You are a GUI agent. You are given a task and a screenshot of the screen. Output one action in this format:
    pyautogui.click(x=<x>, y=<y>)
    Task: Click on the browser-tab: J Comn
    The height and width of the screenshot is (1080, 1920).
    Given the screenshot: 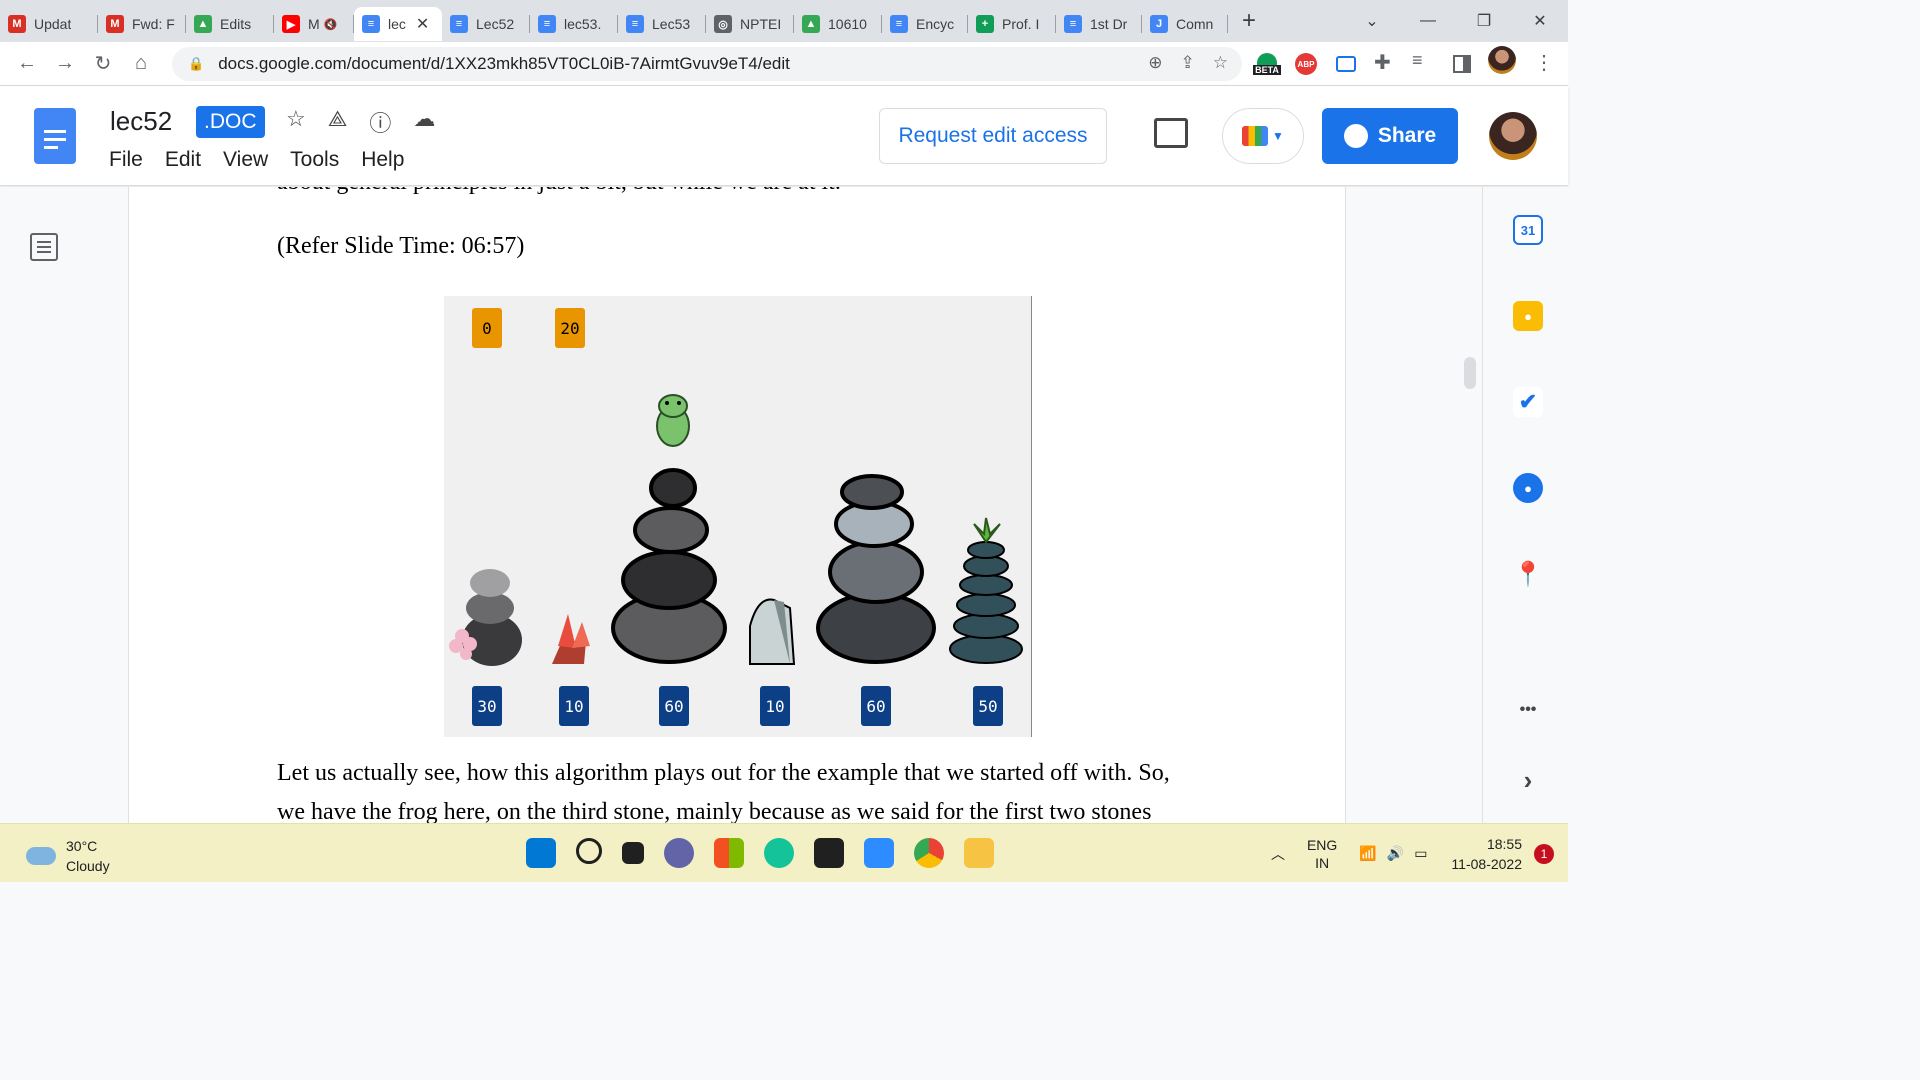 What is the action you would take?
    pyautogui.click(x=1185, y=24)
    